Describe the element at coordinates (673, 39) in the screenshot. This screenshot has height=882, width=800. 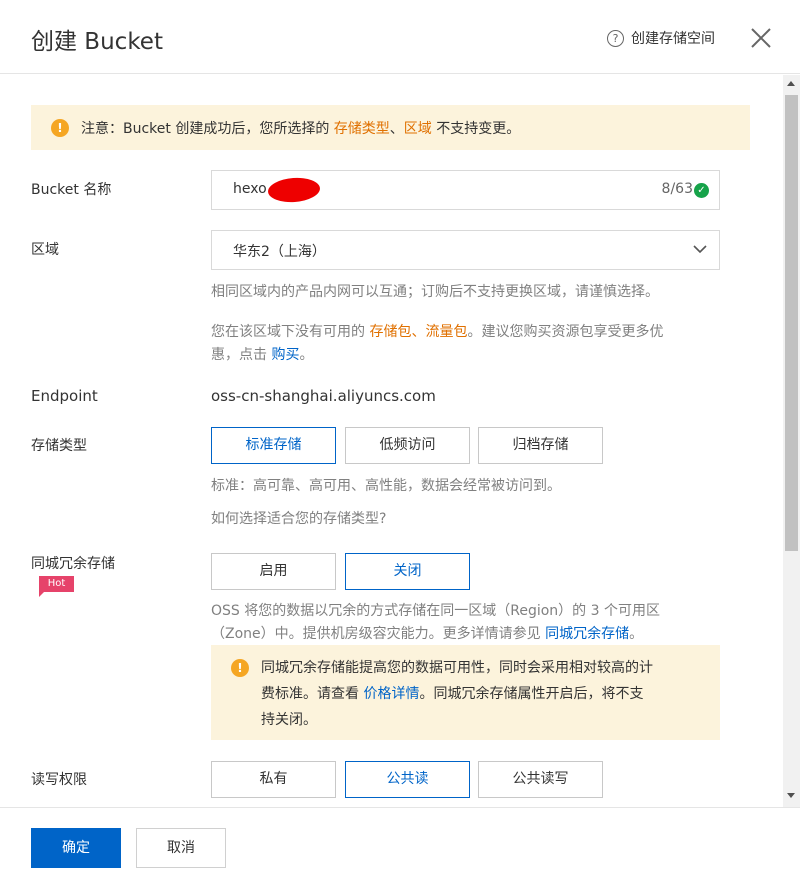
I see `help-link-label: 创建存储空间` at that location.